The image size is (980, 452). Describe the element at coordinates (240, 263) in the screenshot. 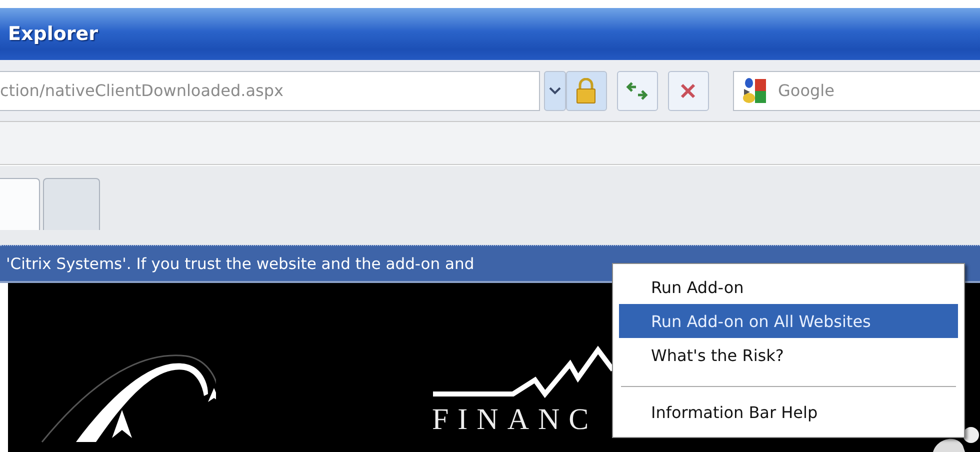

I see `information-bar-message: 'Citrix Systems'. If you trust the website and the add-on and` at that location.